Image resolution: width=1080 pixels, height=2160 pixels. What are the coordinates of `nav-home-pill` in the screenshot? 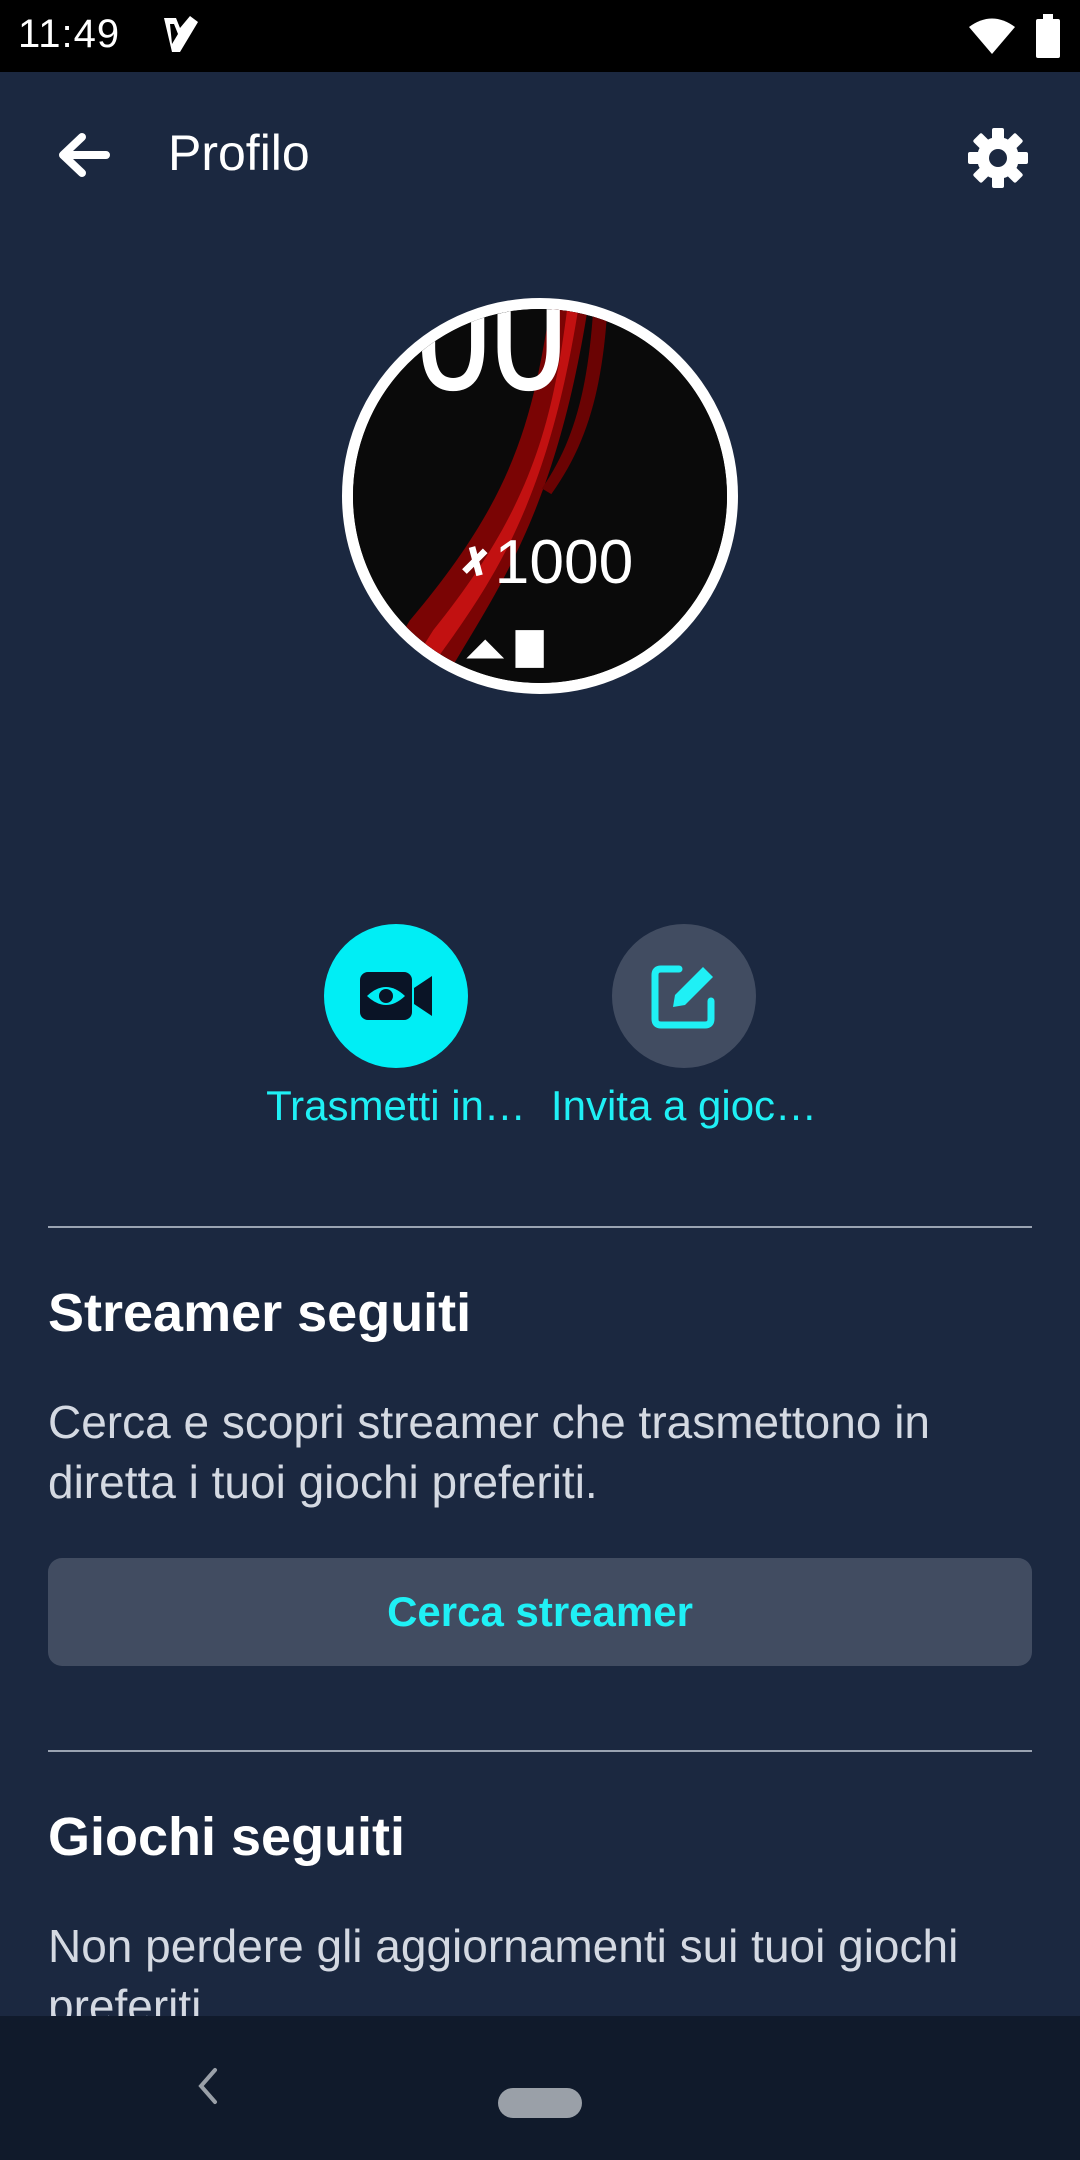 It's located at (540, 2103).